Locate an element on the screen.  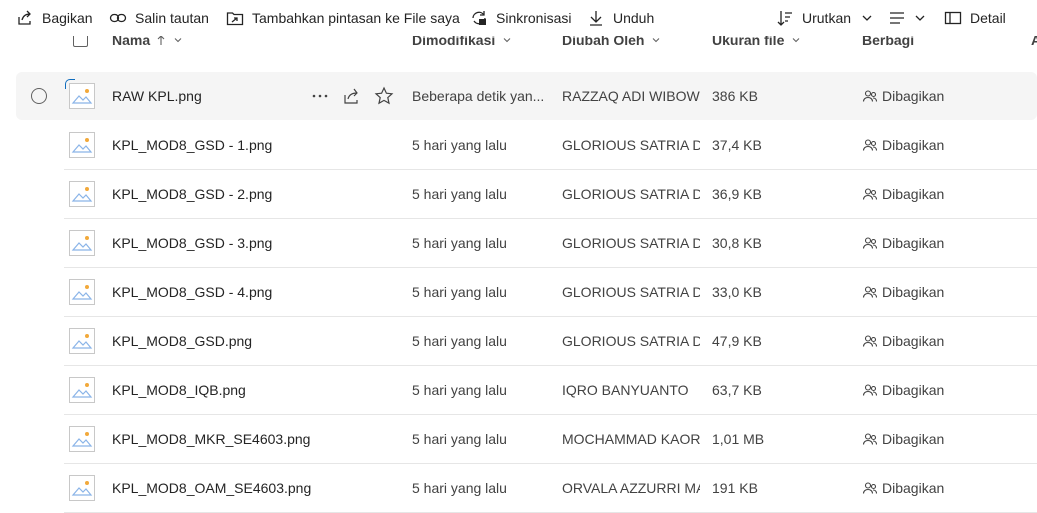
column-header-size: Ukuran file is located at coordinates (757, 43).